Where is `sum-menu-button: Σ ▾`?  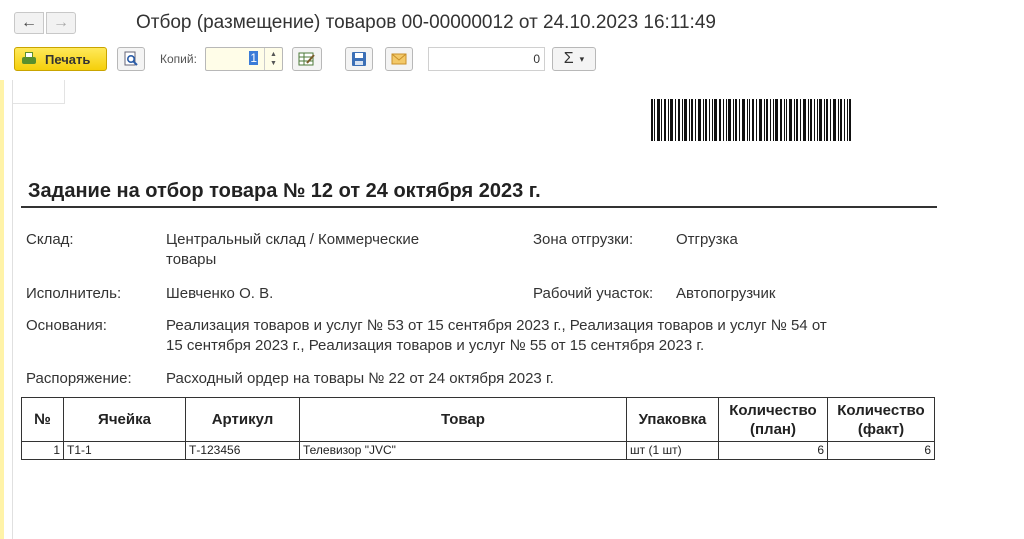
sum-menu-button: Σ ▾ is located at coordinates (574, 59).